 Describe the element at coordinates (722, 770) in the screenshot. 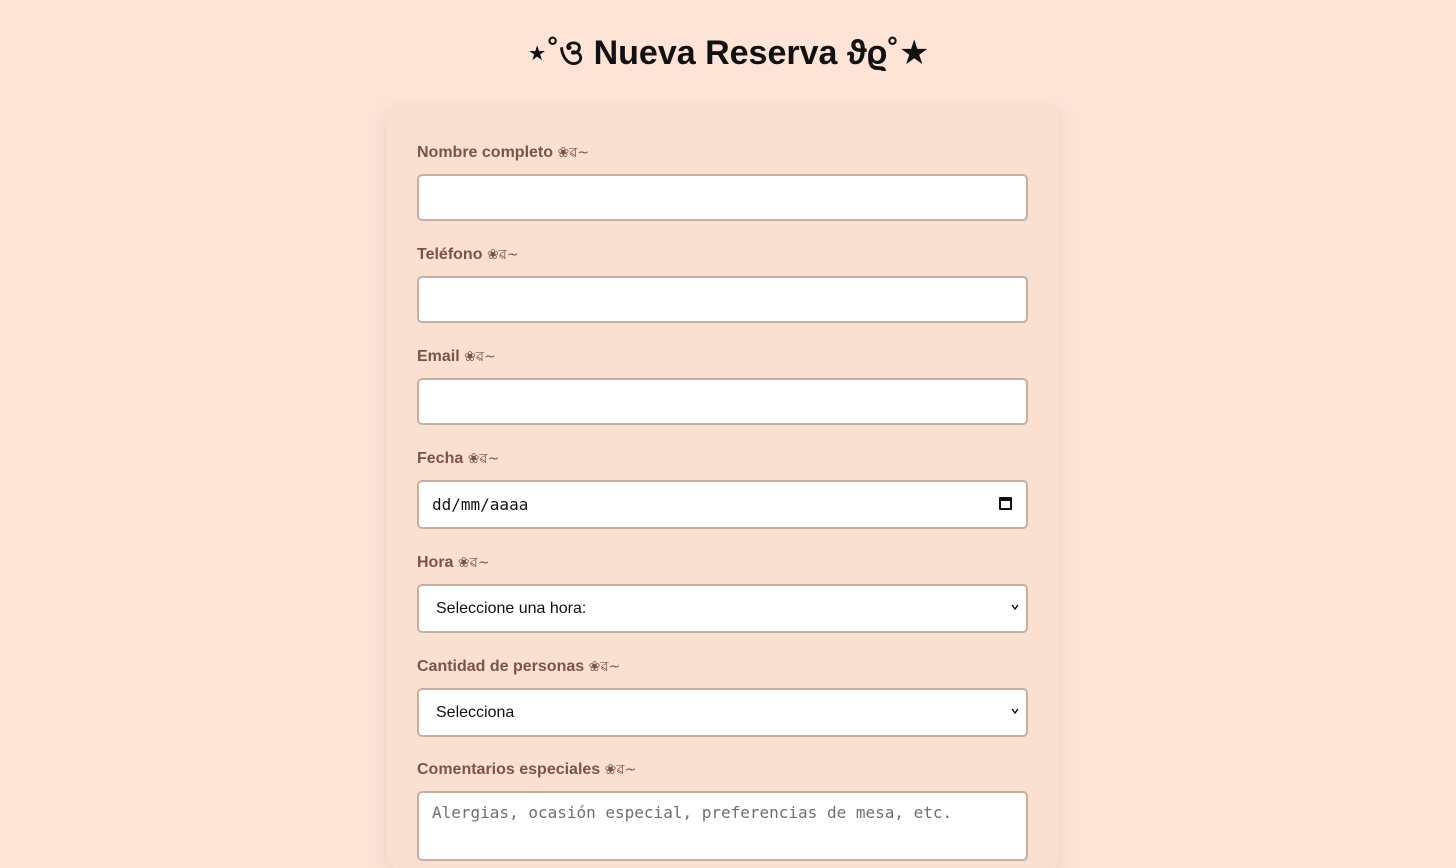

I see `comentarios-label: Comentarios especiales ❀ৱ~` at that location.